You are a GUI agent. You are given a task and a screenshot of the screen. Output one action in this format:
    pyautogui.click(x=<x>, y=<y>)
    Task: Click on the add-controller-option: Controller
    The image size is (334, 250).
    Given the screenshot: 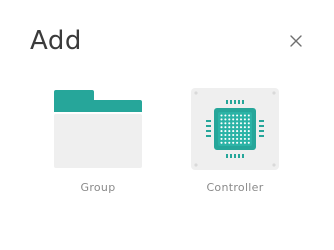 What is the action you would take?
    pyautogui.click(x=235, y=141)
    